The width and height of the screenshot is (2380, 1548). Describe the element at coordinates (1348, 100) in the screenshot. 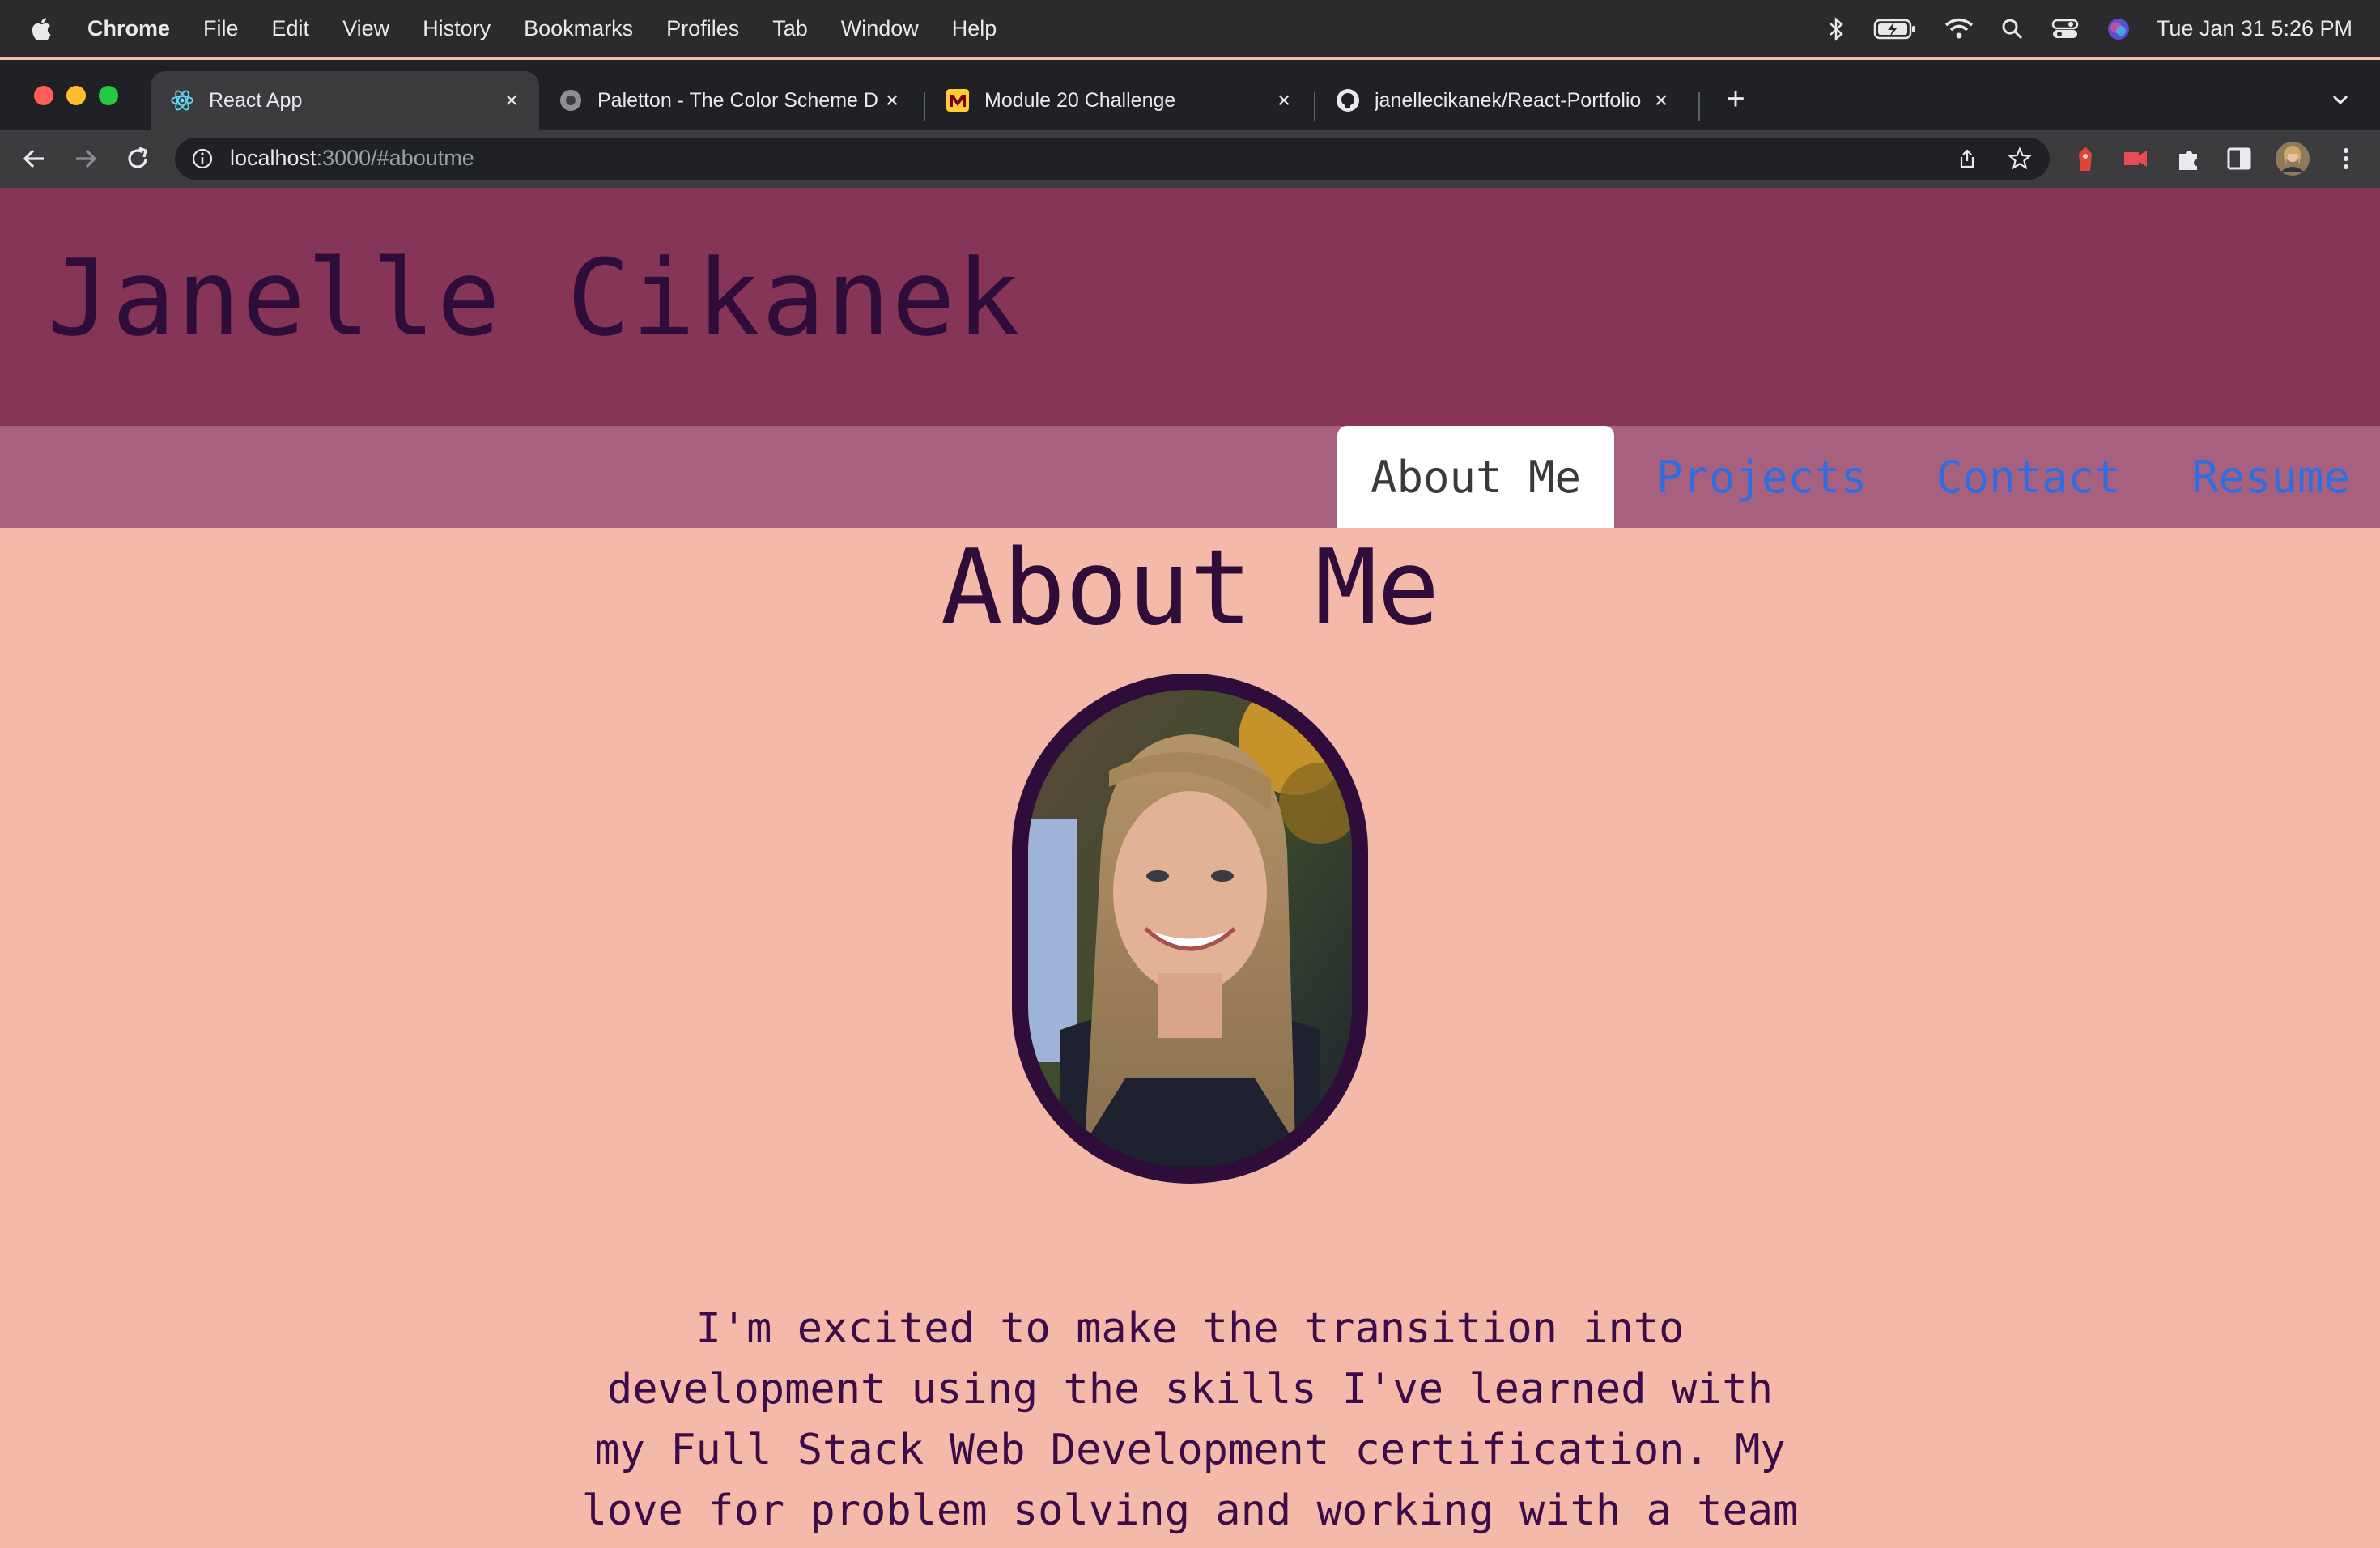

I see `github-icon` at that location.